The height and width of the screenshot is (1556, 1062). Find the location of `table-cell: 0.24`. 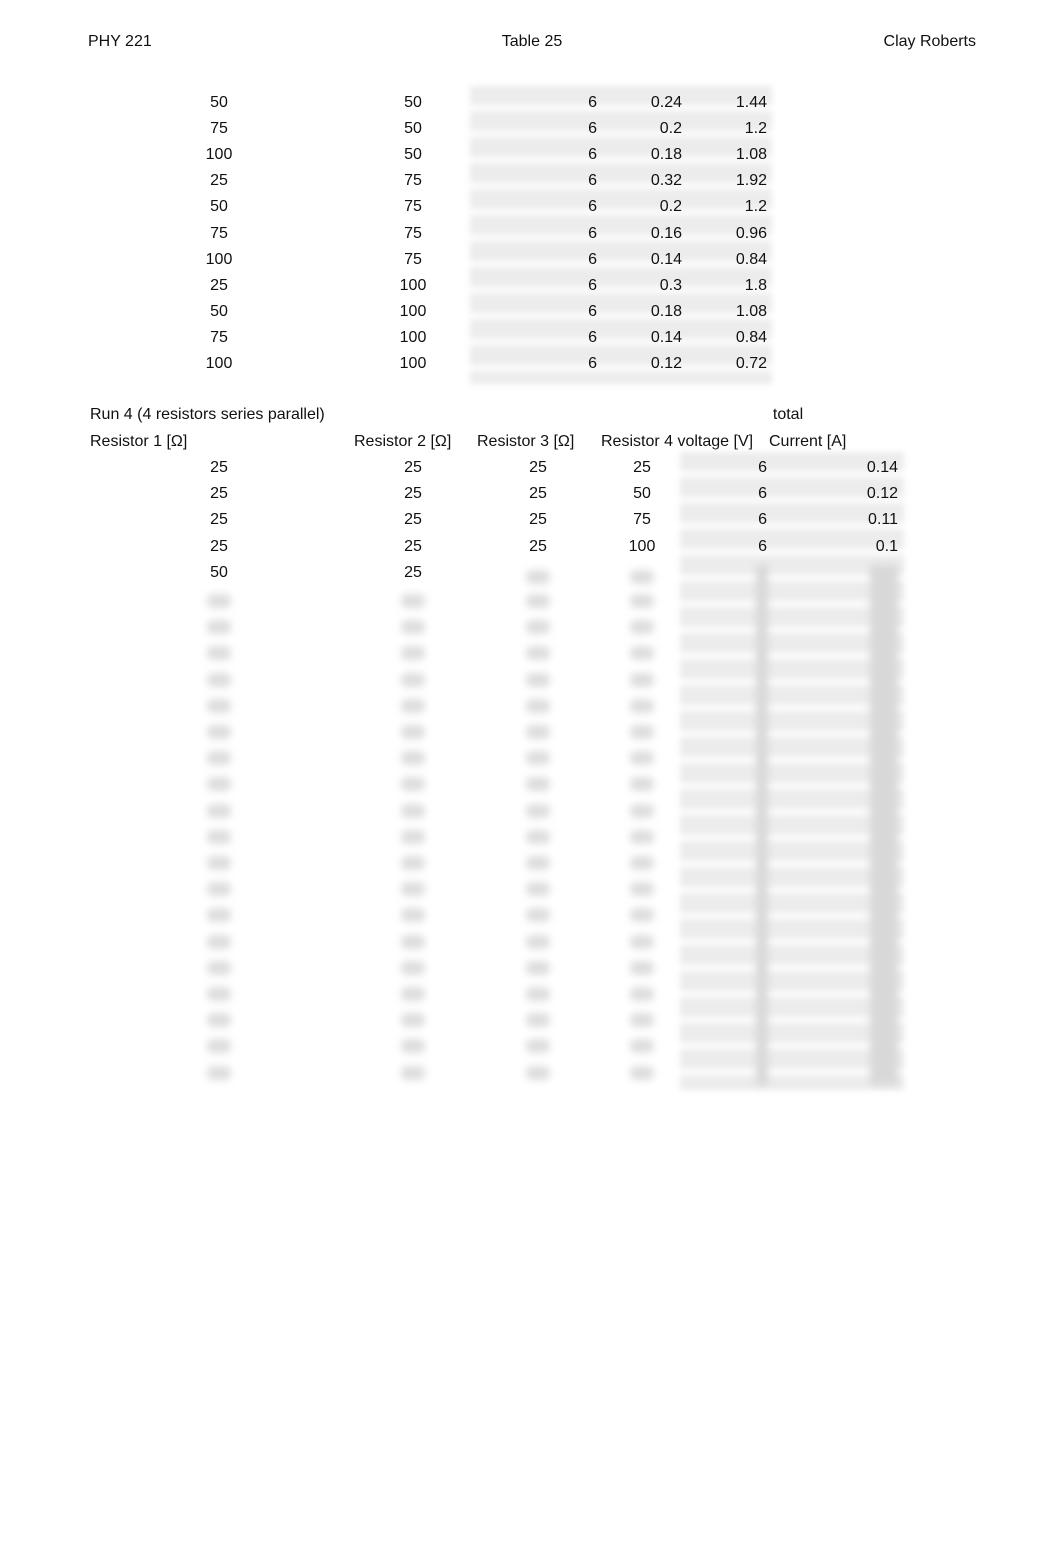

table-cell: 0.24 is located at coordinates (666, 102).